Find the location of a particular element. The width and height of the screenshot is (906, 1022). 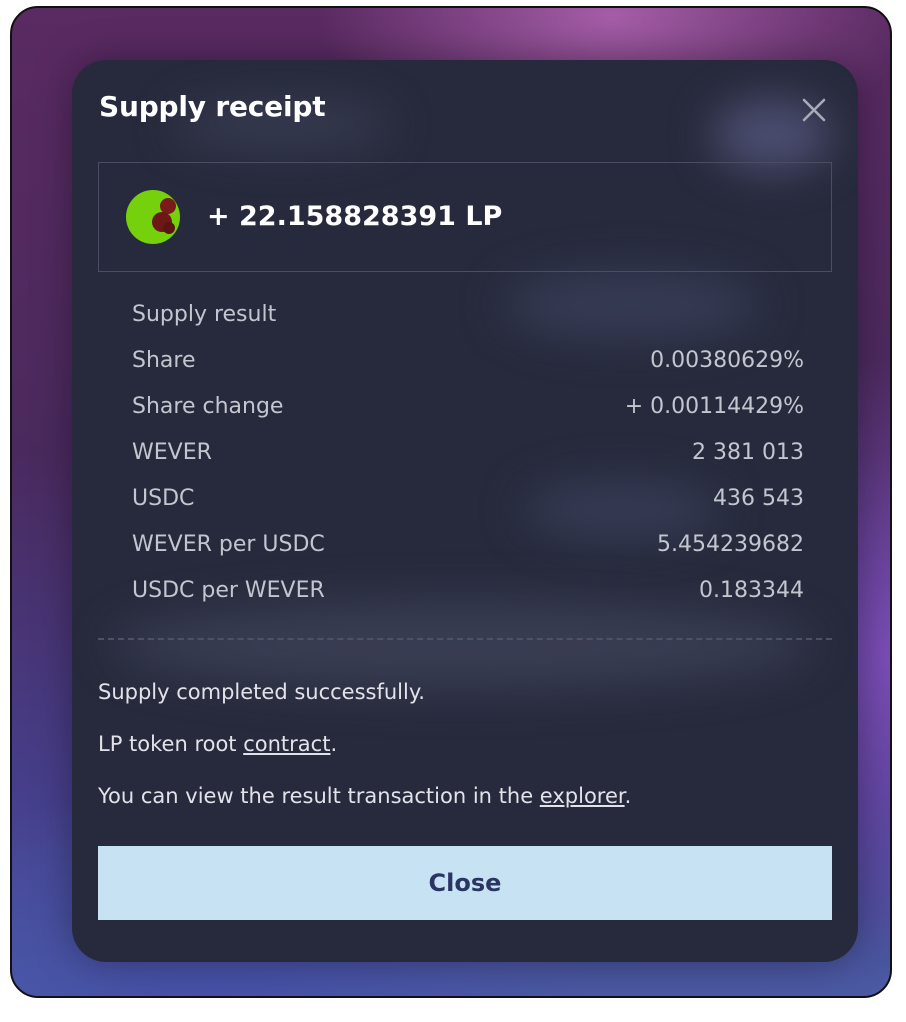

success-message: Supply completed successfully. is located at coordinates (261, 692).